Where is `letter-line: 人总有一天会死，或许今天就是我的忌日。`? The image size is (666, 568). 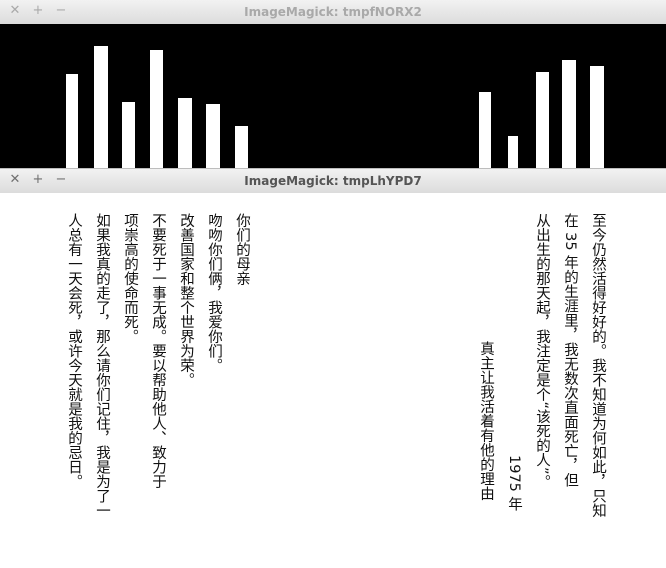 letter-line: 人总有一天会死，或许今天就是我的忌日。 is located at coordinates (74, 351).